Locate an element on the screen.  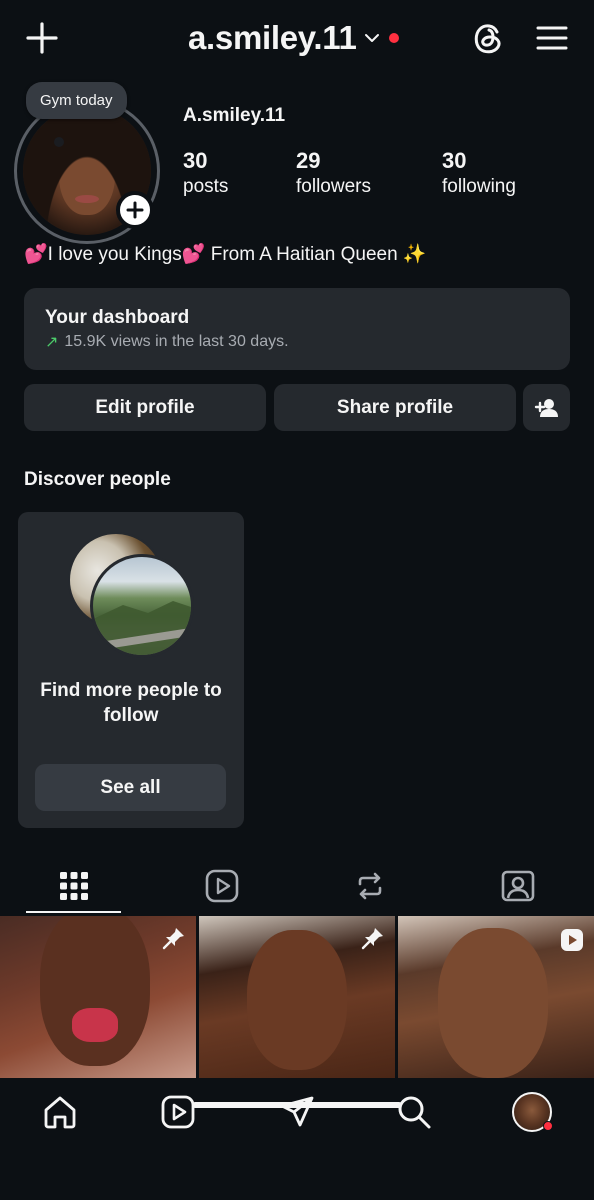
tab-tagged is located at coordinates (518, 886).